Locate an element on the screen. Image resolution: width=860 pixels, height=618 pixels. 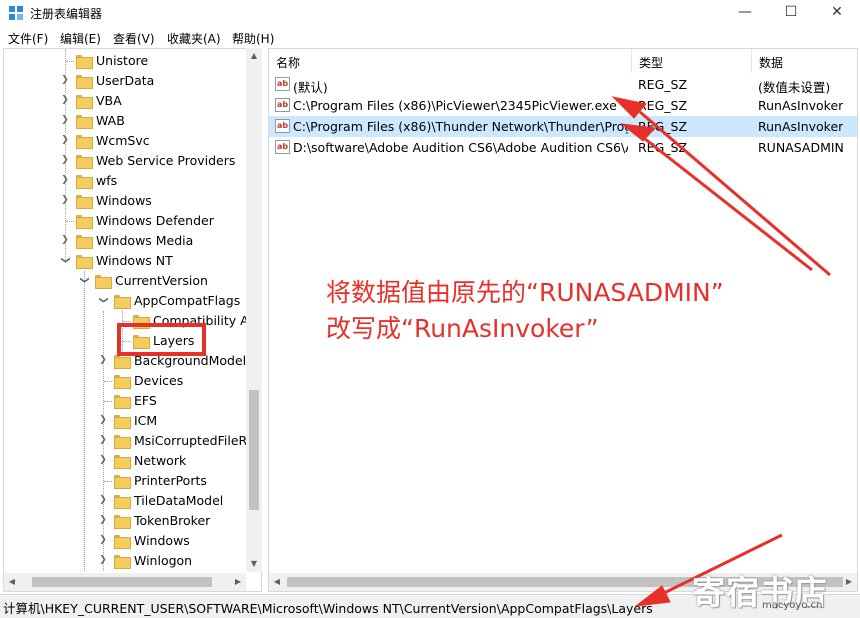
menu-favorites: 收藏夹(A) is located at coordinates (194, 38).